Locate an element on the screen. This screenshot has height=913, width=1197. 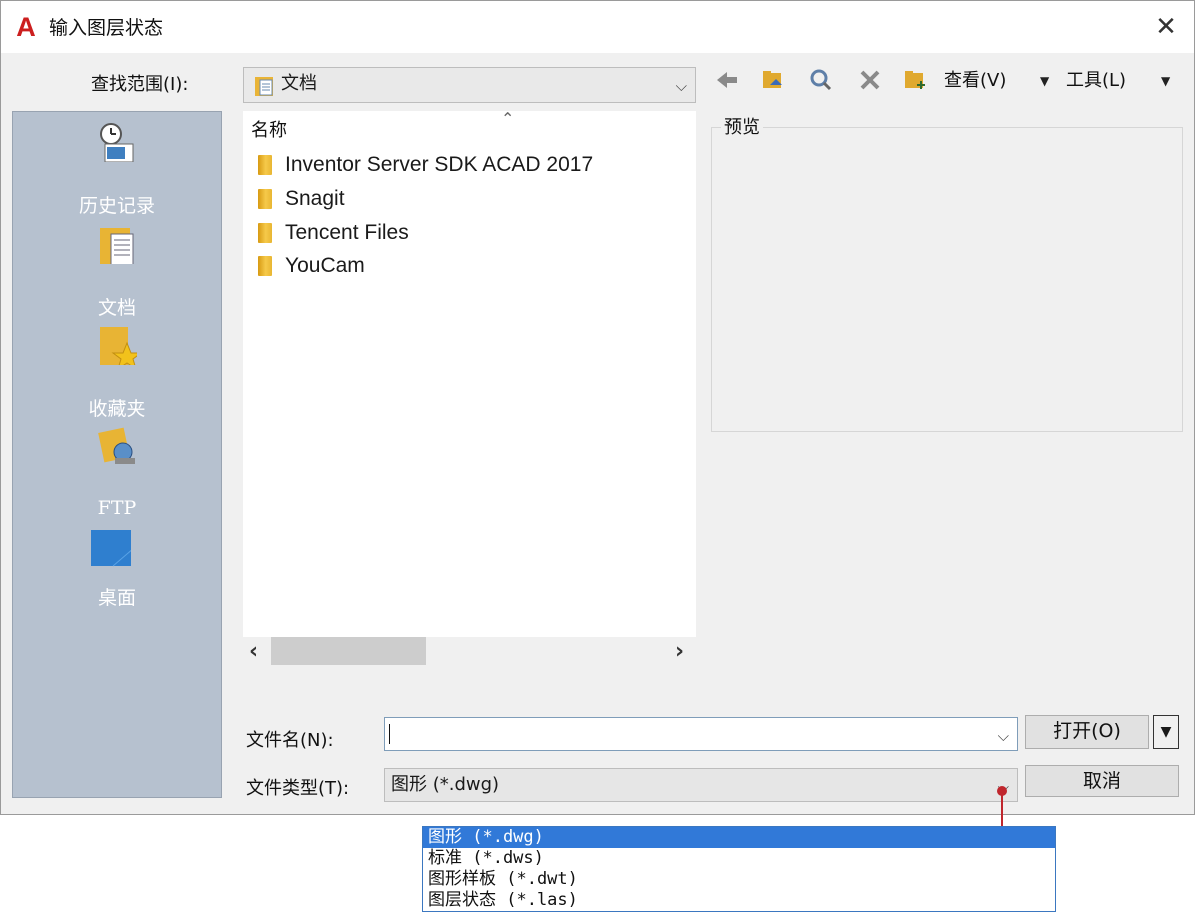
up-folder-button is located at coordinates (773, 81).